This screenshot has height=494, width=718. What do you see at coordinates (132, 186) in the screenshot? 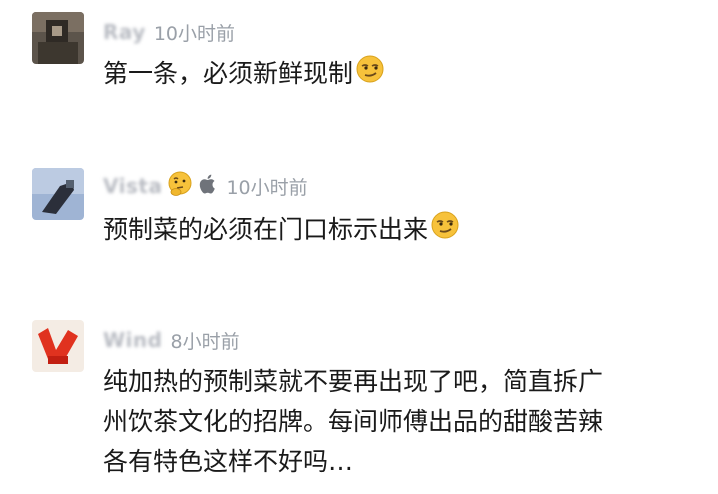
I see `username: Vista` at bounding box center [132, 186].